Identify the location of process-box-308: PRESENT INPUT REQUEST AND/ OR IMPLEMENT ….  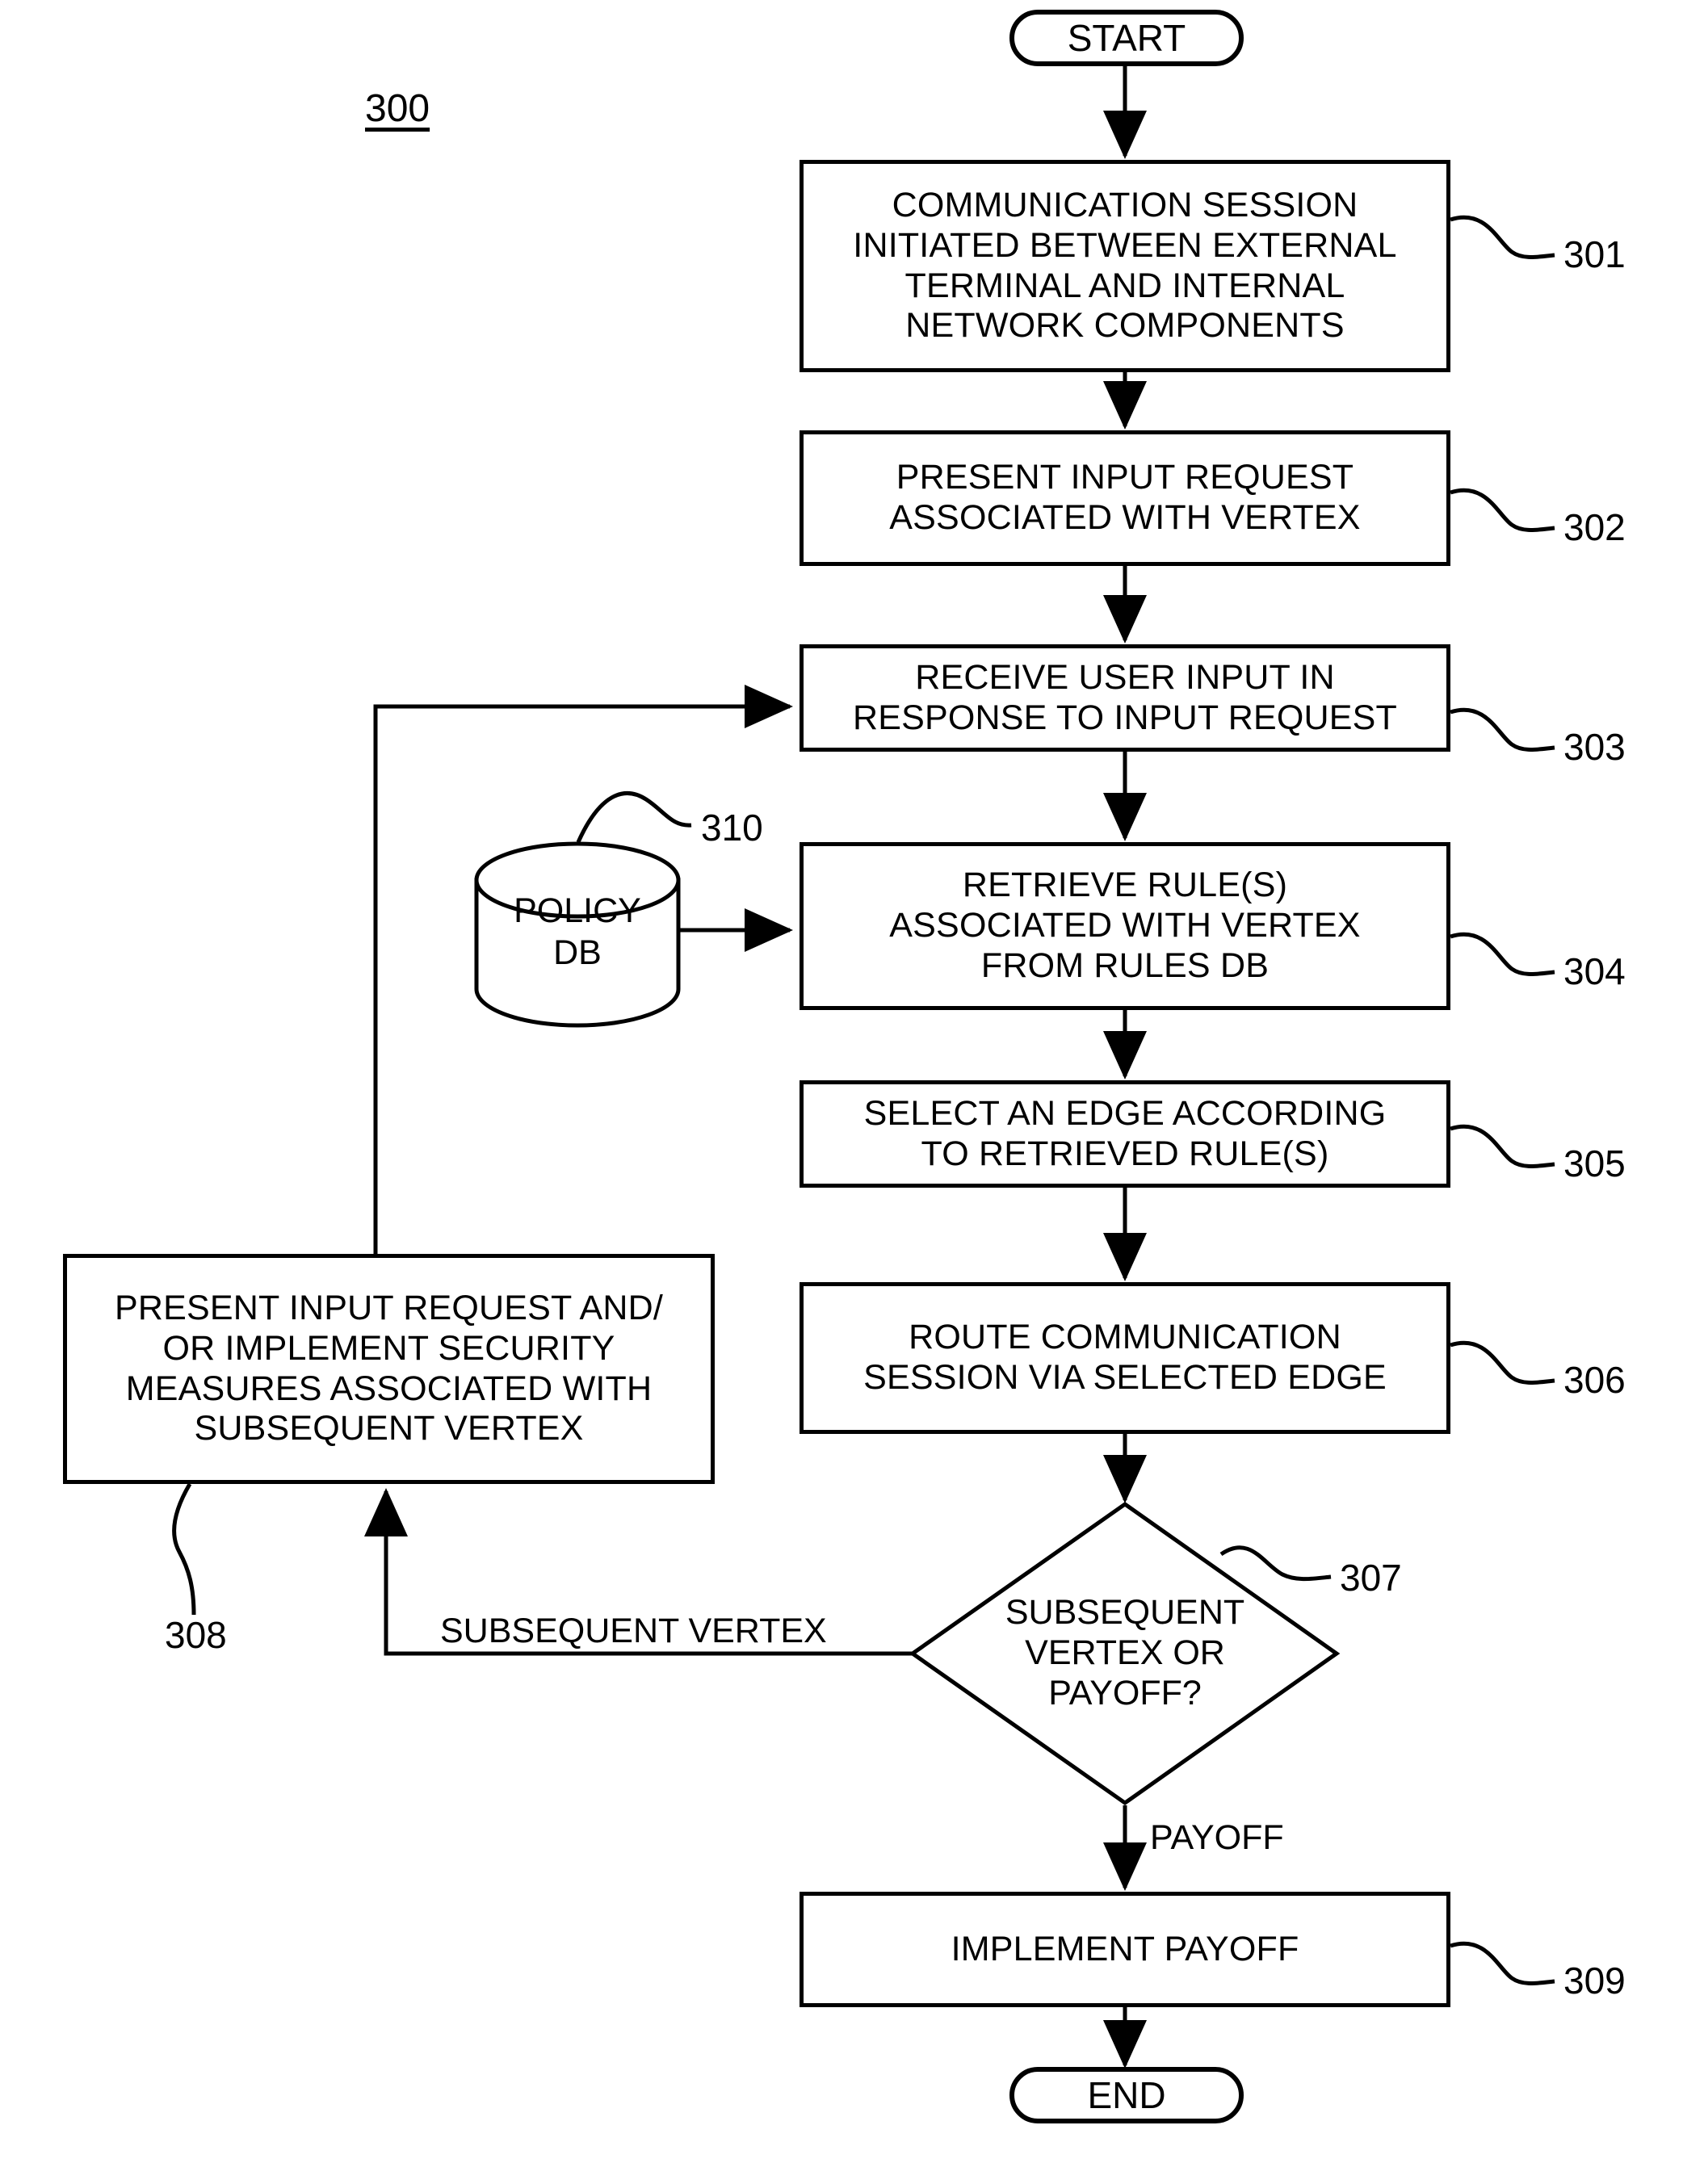
(389, 1369).